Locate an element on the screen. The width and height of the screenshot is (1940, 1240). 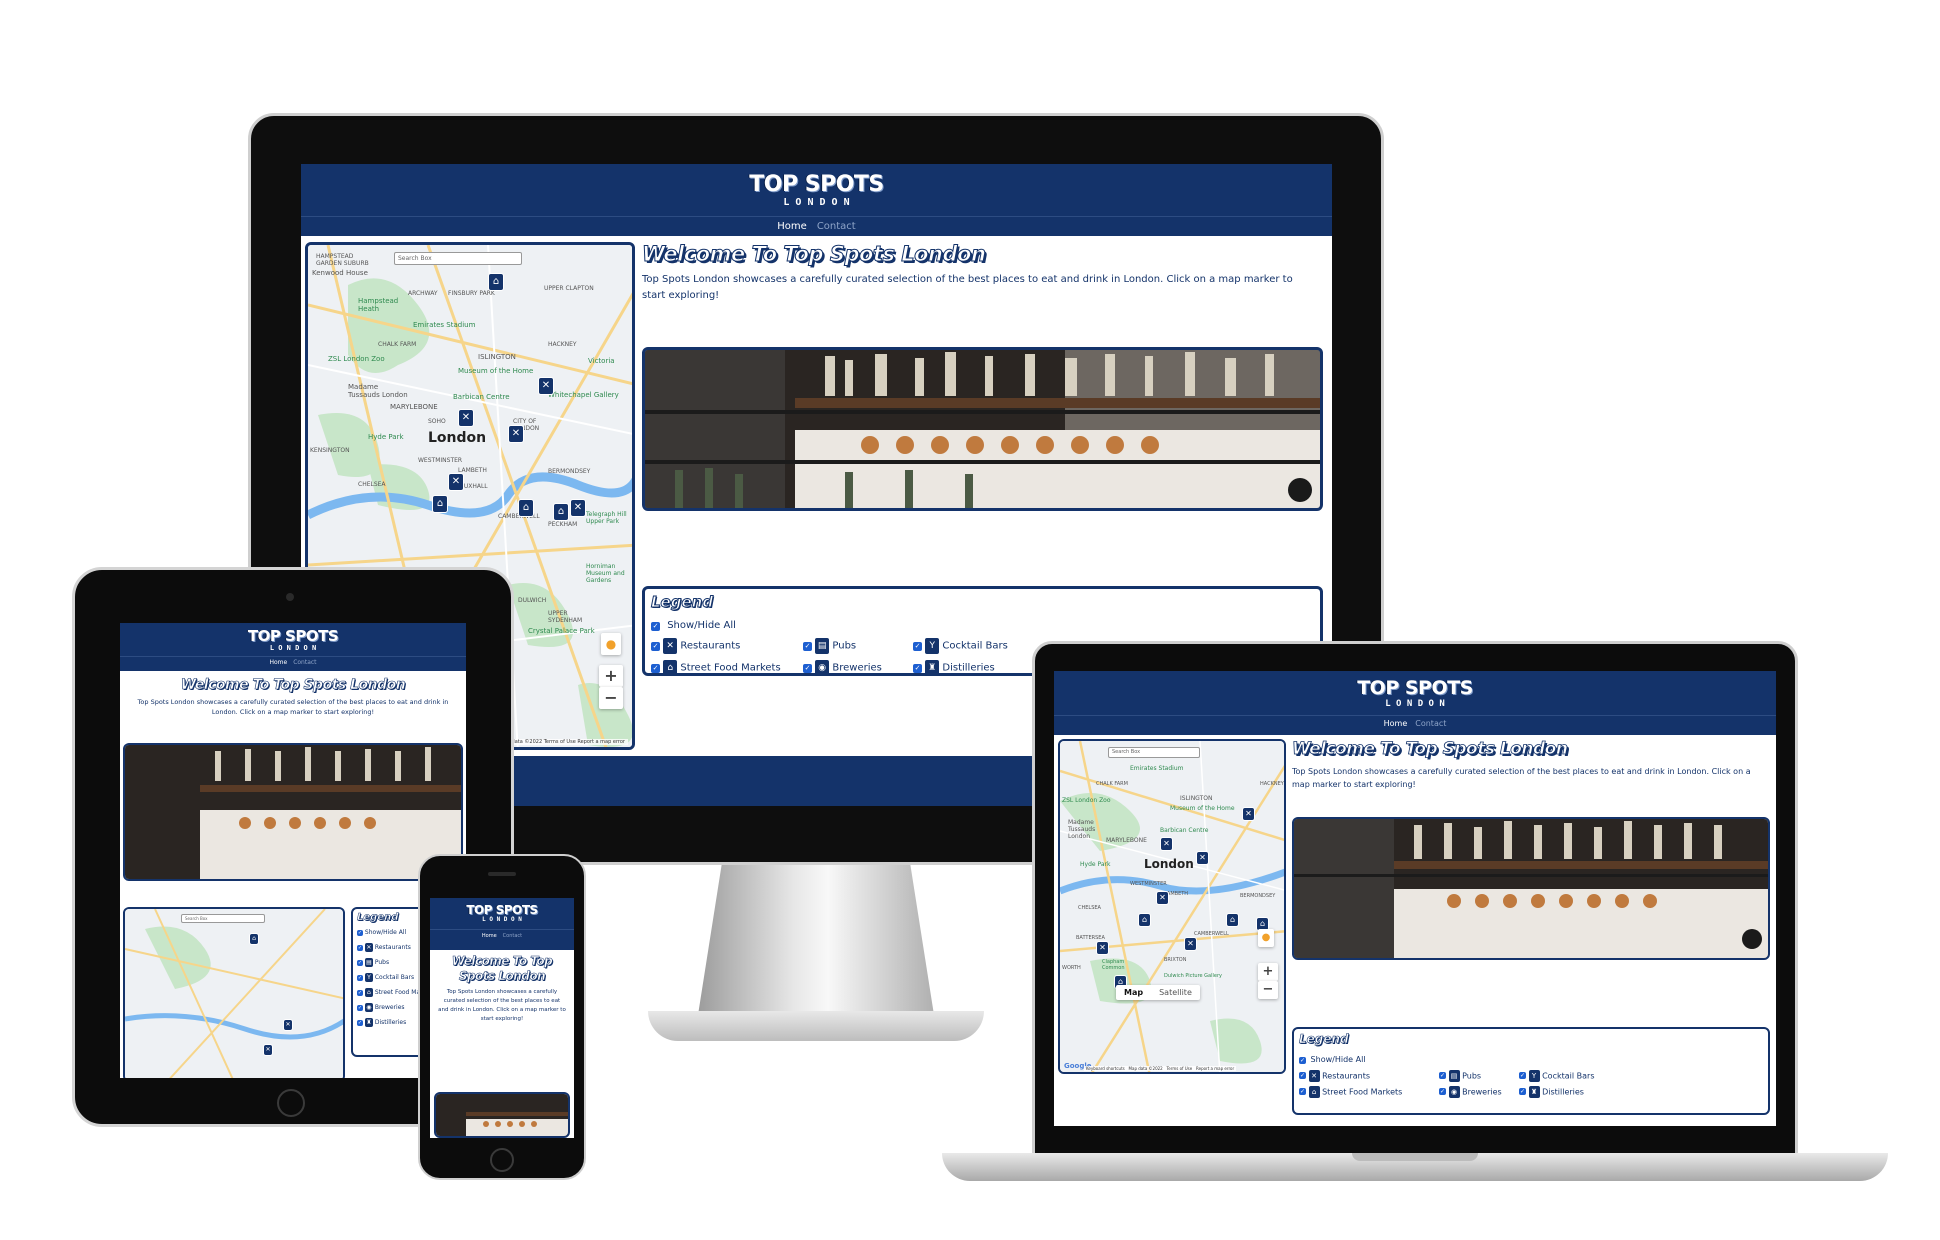
map-type-map-button: Map is located at coordinates (1133, 992).